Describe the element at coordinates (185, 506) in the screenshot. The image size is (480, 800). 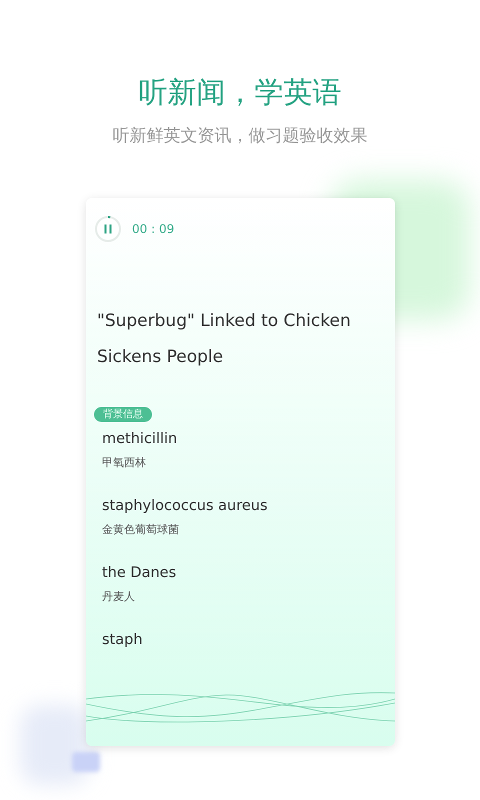
I see `vocabulary-word: staphylococcus aureus` at that location.